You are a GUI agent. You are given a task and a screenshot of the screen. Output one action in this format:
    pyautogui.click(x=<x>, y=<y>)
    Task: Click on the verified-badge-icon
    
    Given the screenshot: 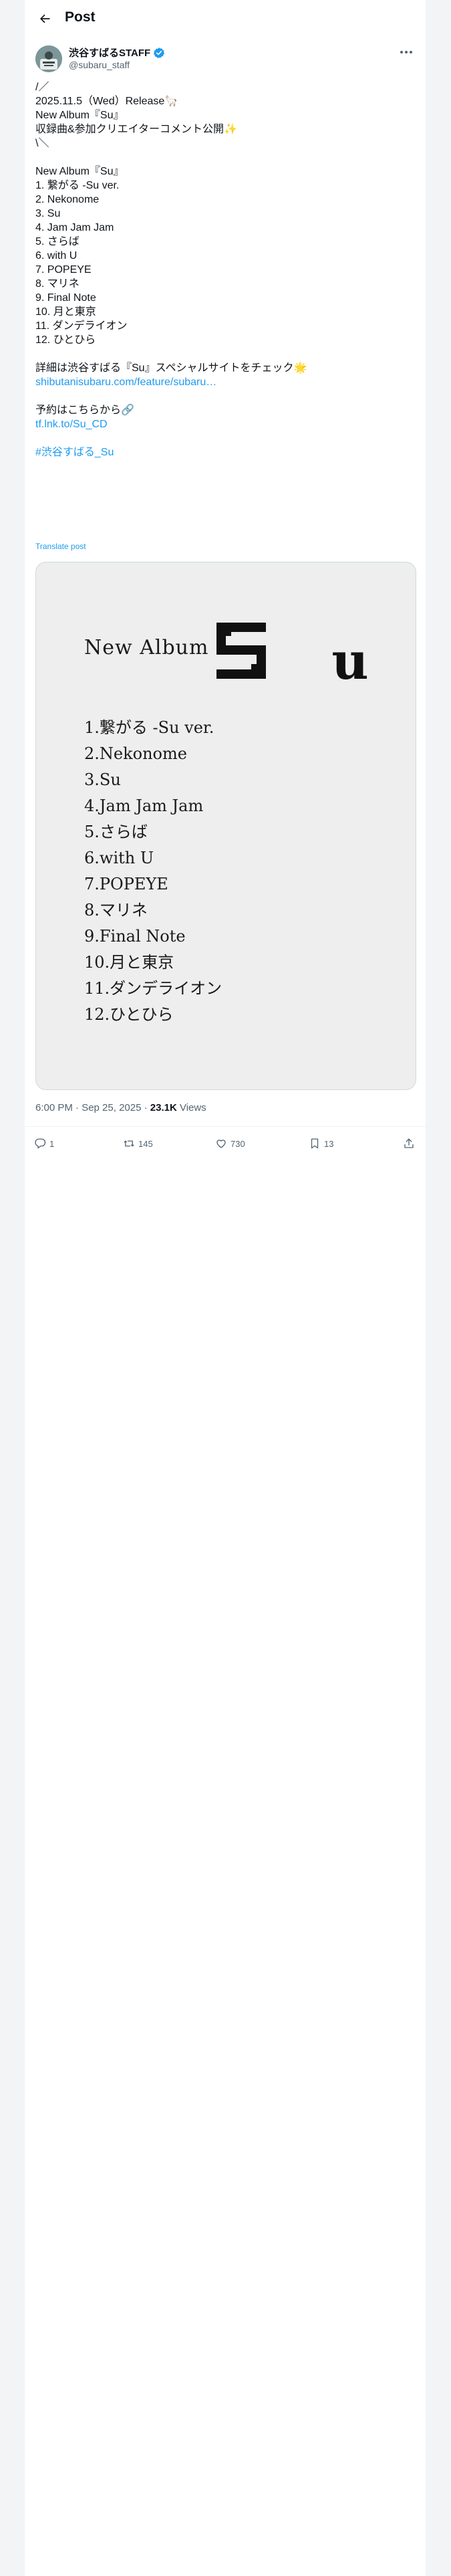 What is the action you would take?
    pyautogui.click(x=159, y=53)
    